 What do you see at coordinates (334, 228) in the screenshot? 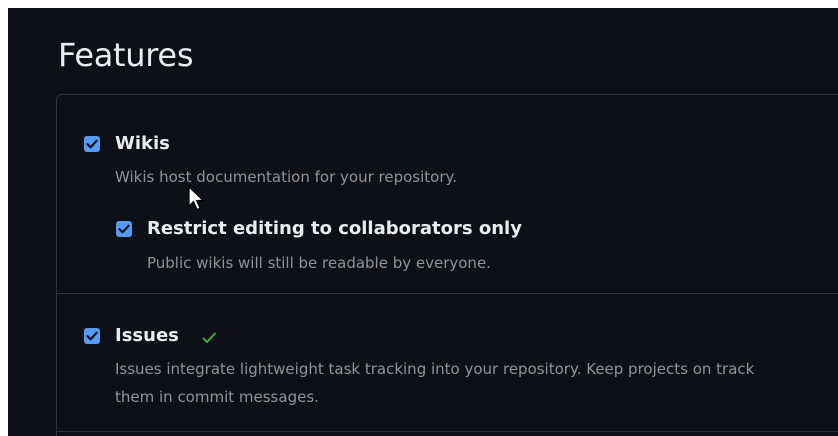
I see `restrict-editing-label: Restrict editing to collaborators only` at bounding box center [334, 228].